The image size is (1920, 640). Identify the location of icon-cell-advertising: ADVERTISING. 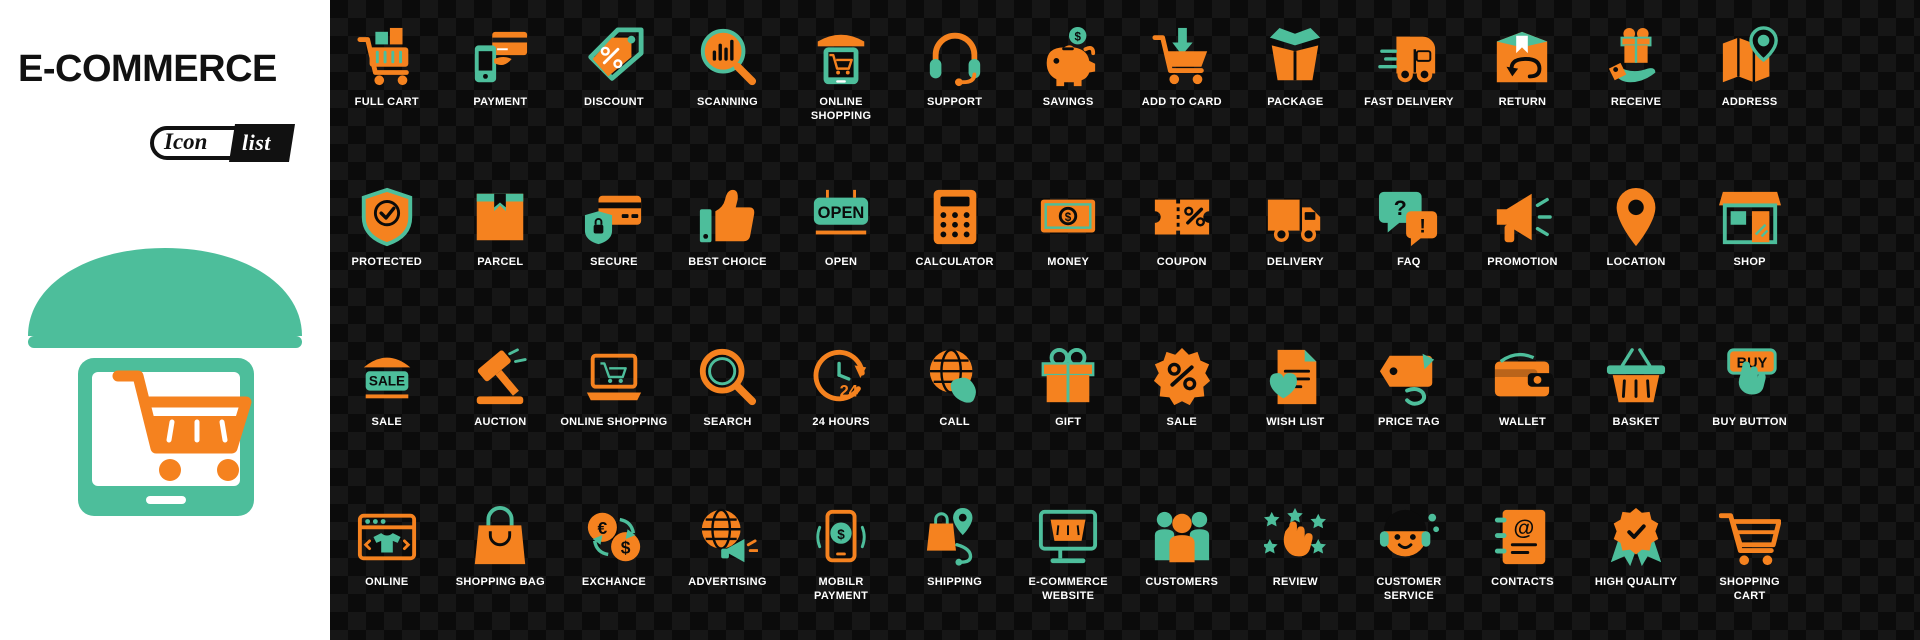
(728, 560).